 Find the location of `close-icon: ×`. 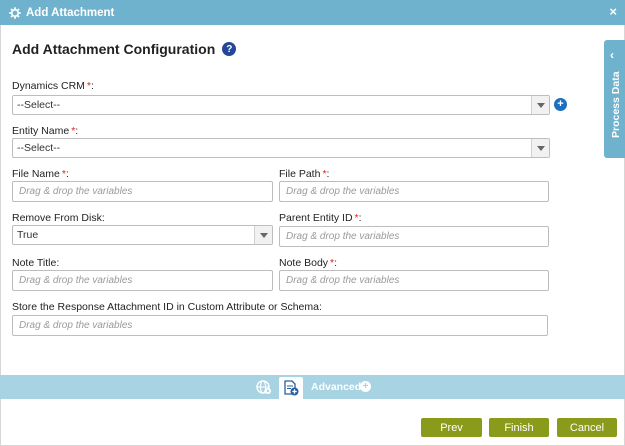

close-icon: × is located at coordinates (613, 12).